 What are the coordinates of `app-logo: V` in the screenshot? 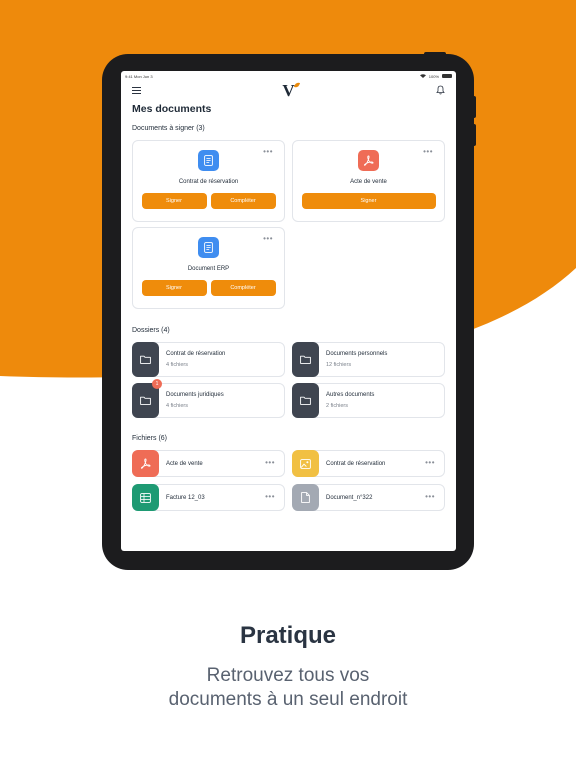 It's located at (291, 90).